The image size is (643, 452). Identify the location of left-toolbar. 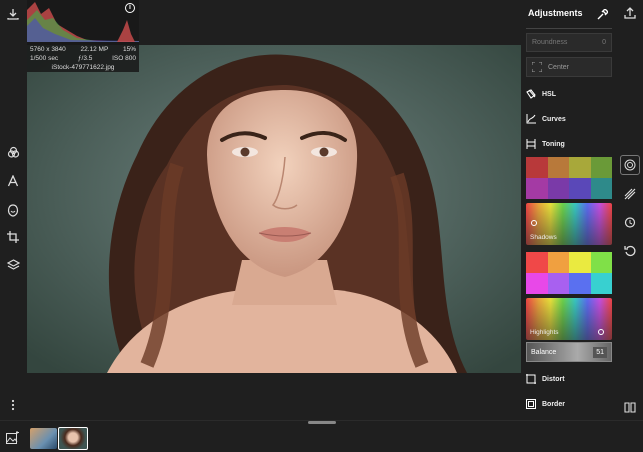
(13, 210).